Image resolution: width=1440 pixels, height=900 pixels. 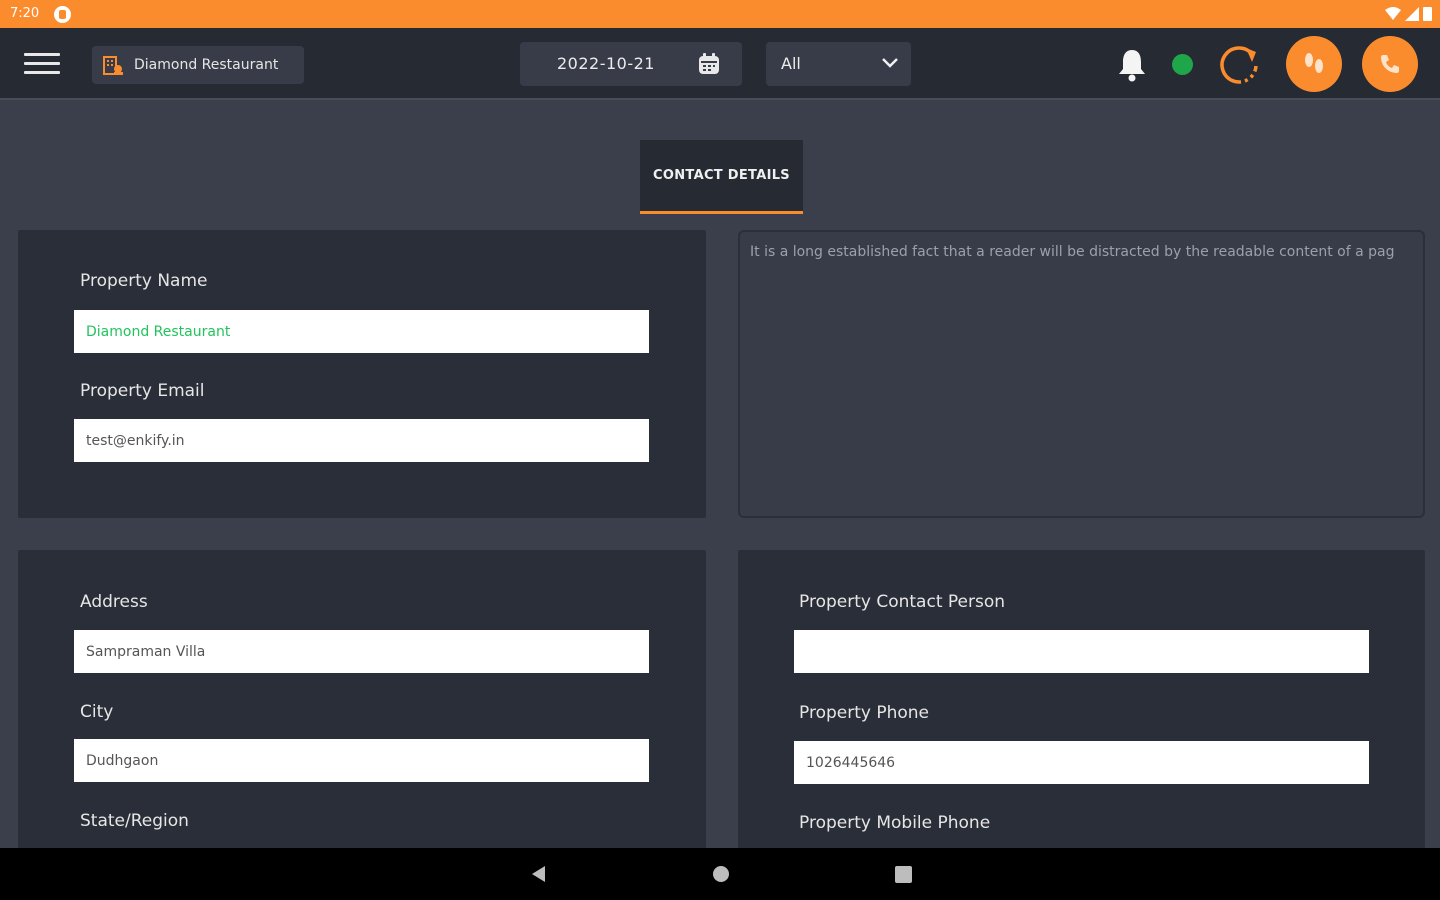 I want to click on contact-person-label: Property Contact Person, so click(x=902, y=602).